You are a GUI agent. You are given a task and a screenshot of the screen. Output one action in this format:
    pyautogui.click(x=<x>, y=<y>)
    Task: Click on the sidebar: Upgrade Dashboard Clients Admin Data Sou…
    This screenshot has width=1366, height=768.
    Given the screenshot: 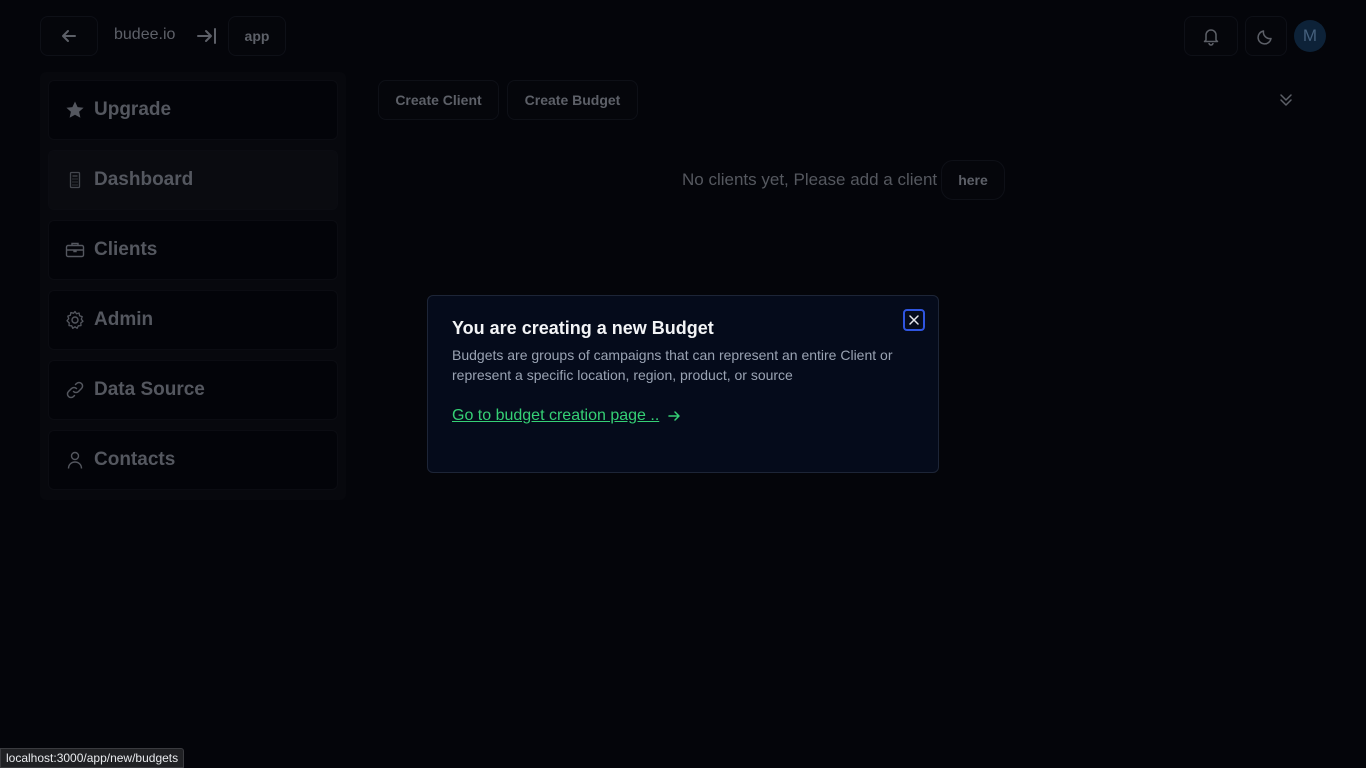 What is the action you would take?
    pyautogui.click(x=193, y=286)
    